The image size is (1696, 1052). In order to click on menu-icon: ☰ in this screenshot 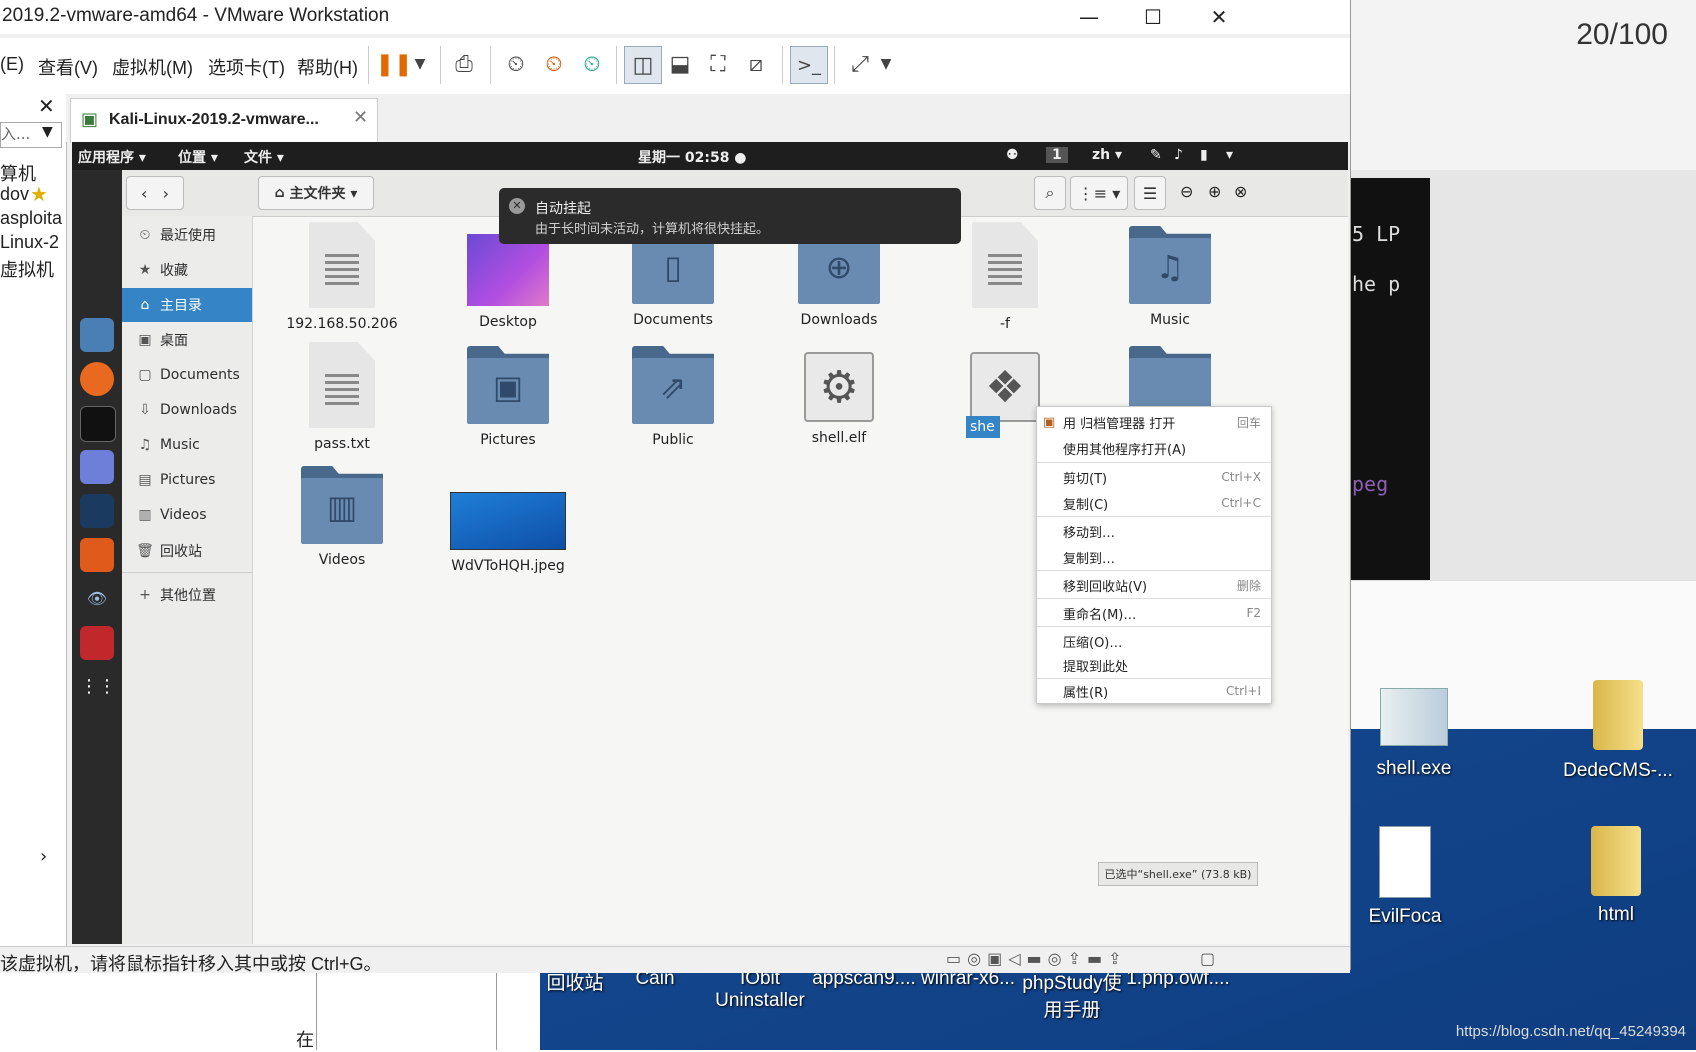, I will do `click(1150, 193)`.